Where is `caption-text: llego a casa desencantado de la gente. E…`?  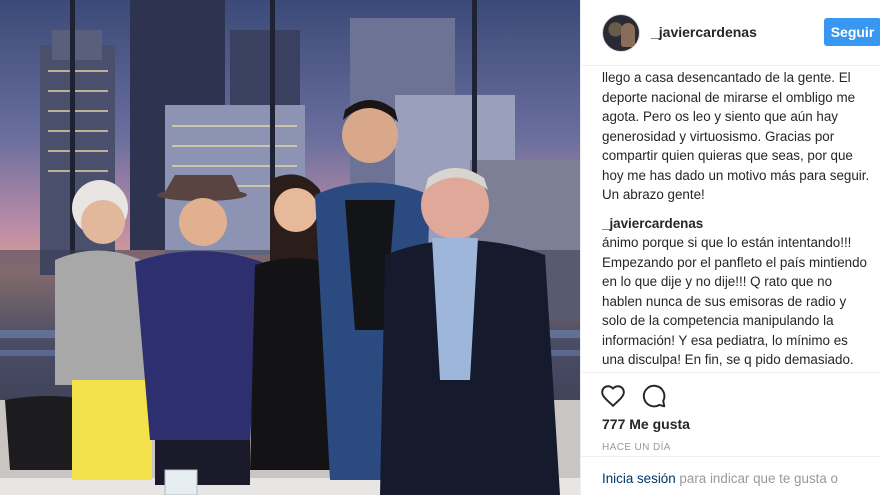
caption-text: llego a casa desencantado de la gente. E… is located at coordinates (736, 136).